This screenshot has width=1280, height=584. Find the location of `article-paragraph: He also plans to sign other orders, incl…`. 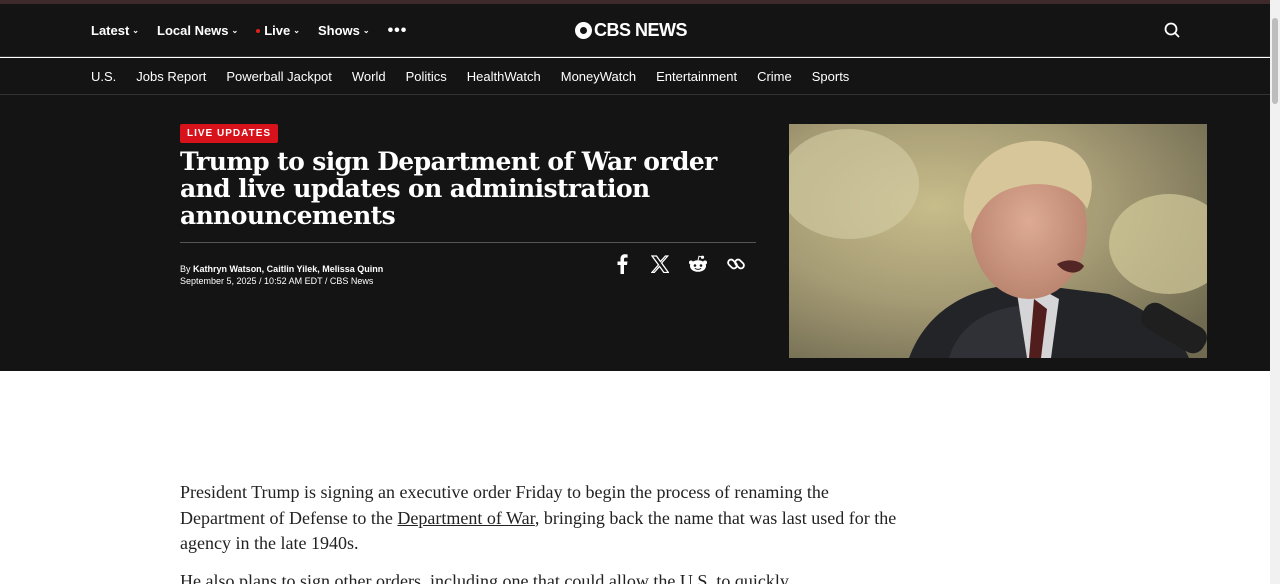

article-paragraph: He also plans to sign other orders, incl… is located at coordinates (484, 577).